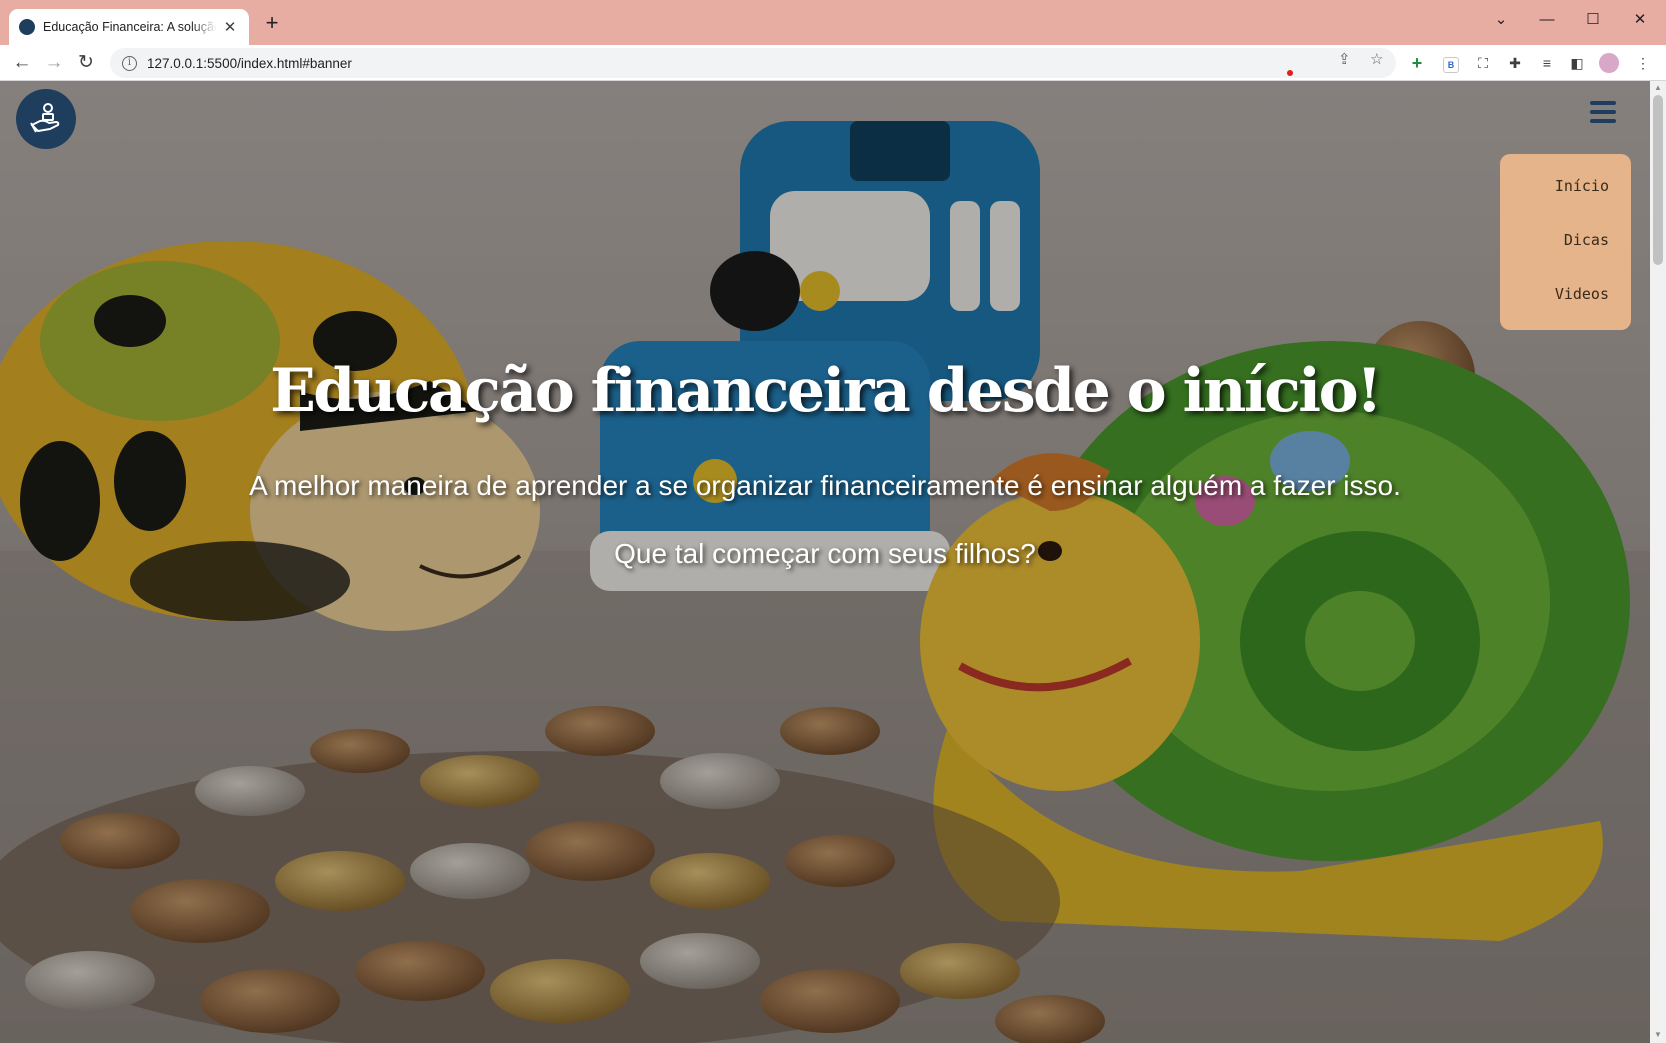 The width and height of the screenshot is (1666, 1043). I want to click on tab-title: Educação Financeira: A solução do futuro, so click(130, 27).